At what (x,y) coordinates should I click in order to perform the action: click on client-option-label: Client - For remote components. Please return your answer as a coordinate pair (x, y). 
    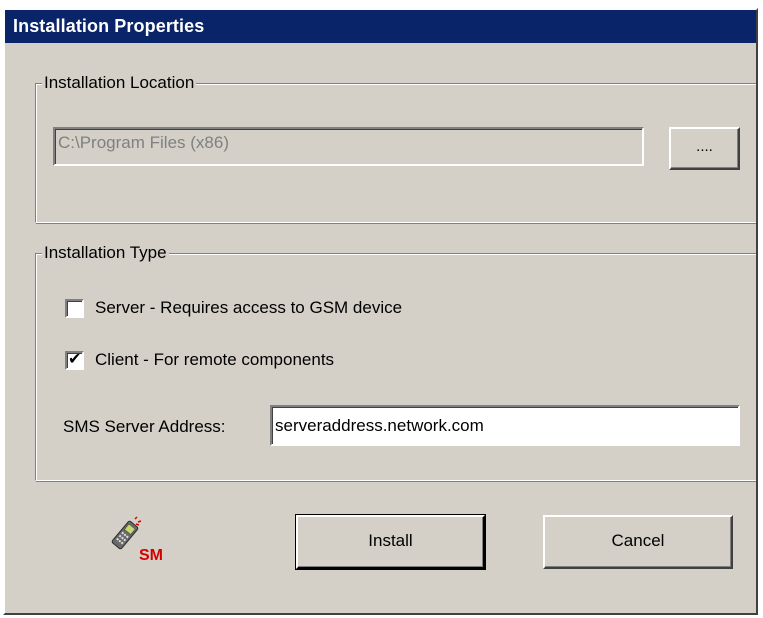
    Looking at the image, I should click on (214, 360).